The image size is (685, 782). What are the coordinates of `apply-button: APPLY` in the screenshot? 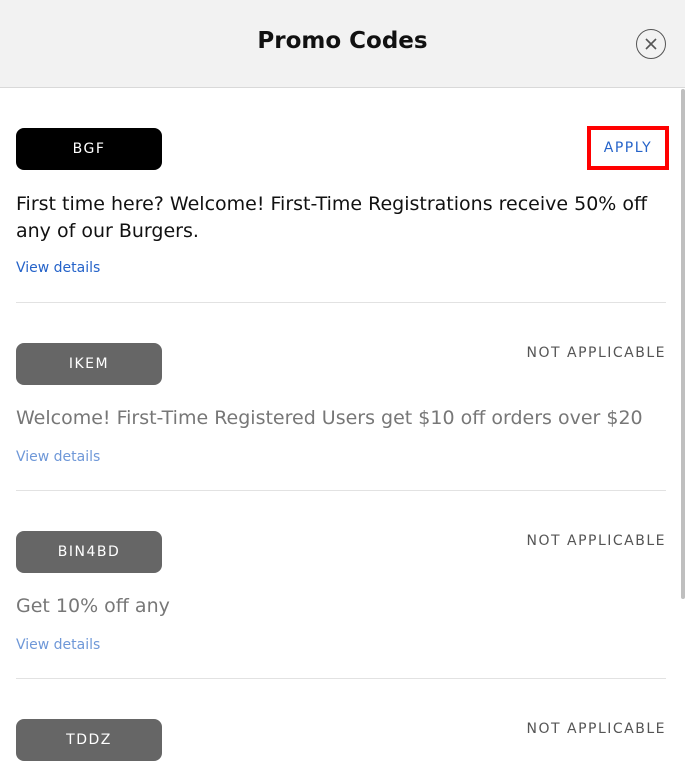 It's located at (628, 148).